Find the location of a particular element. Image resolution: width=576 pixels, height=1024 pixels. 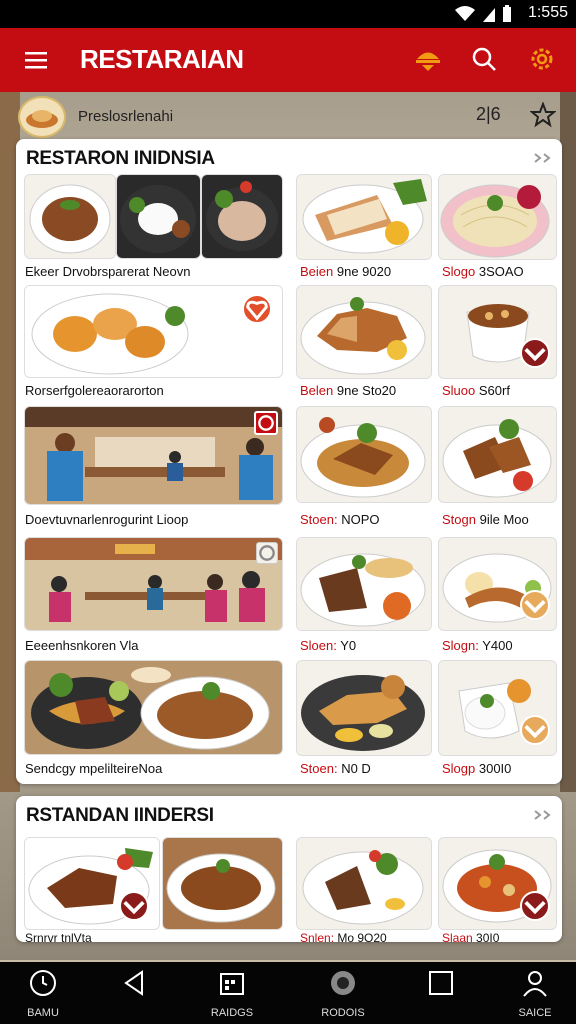

price-label: Sluoo S60rf is located at coordinates (476, 390).